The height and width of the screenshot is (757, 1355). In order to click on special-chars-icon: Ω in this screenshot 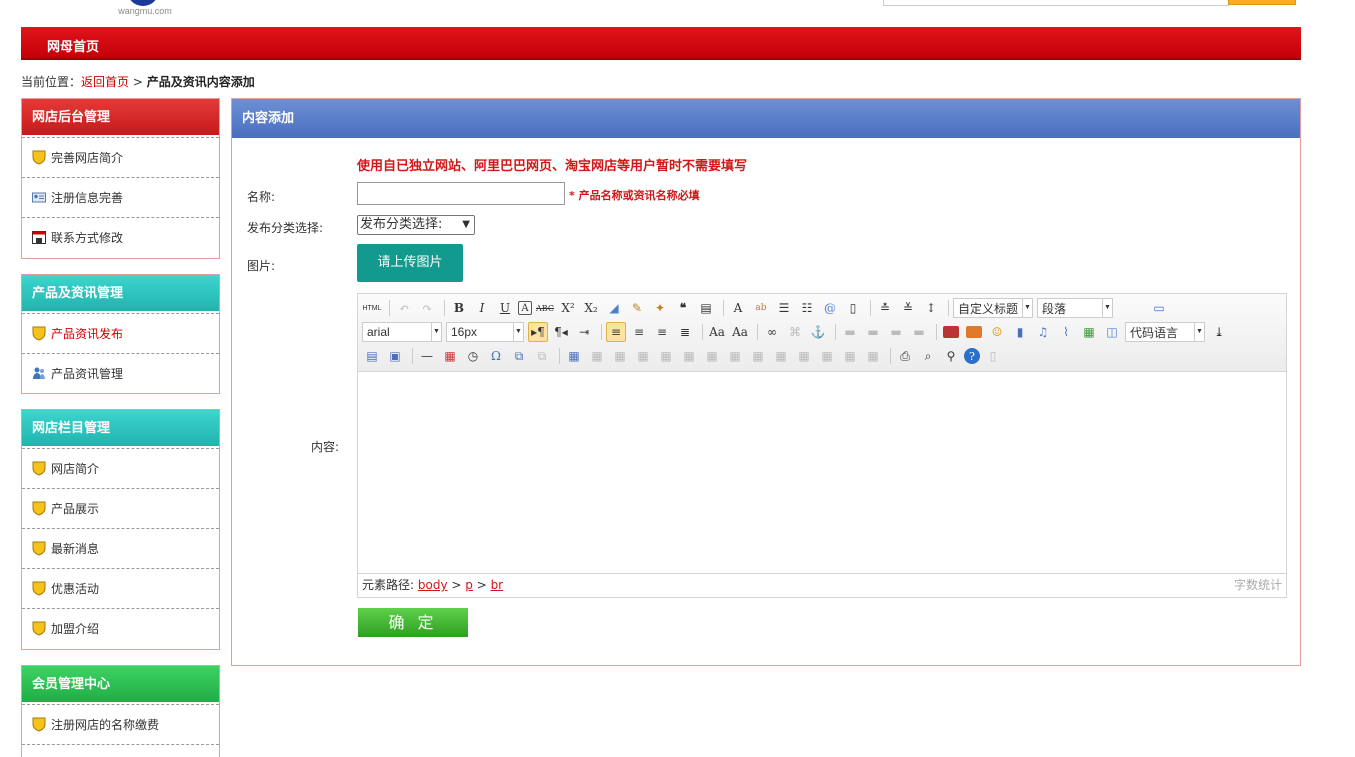, I will do `click(496, 356)`.